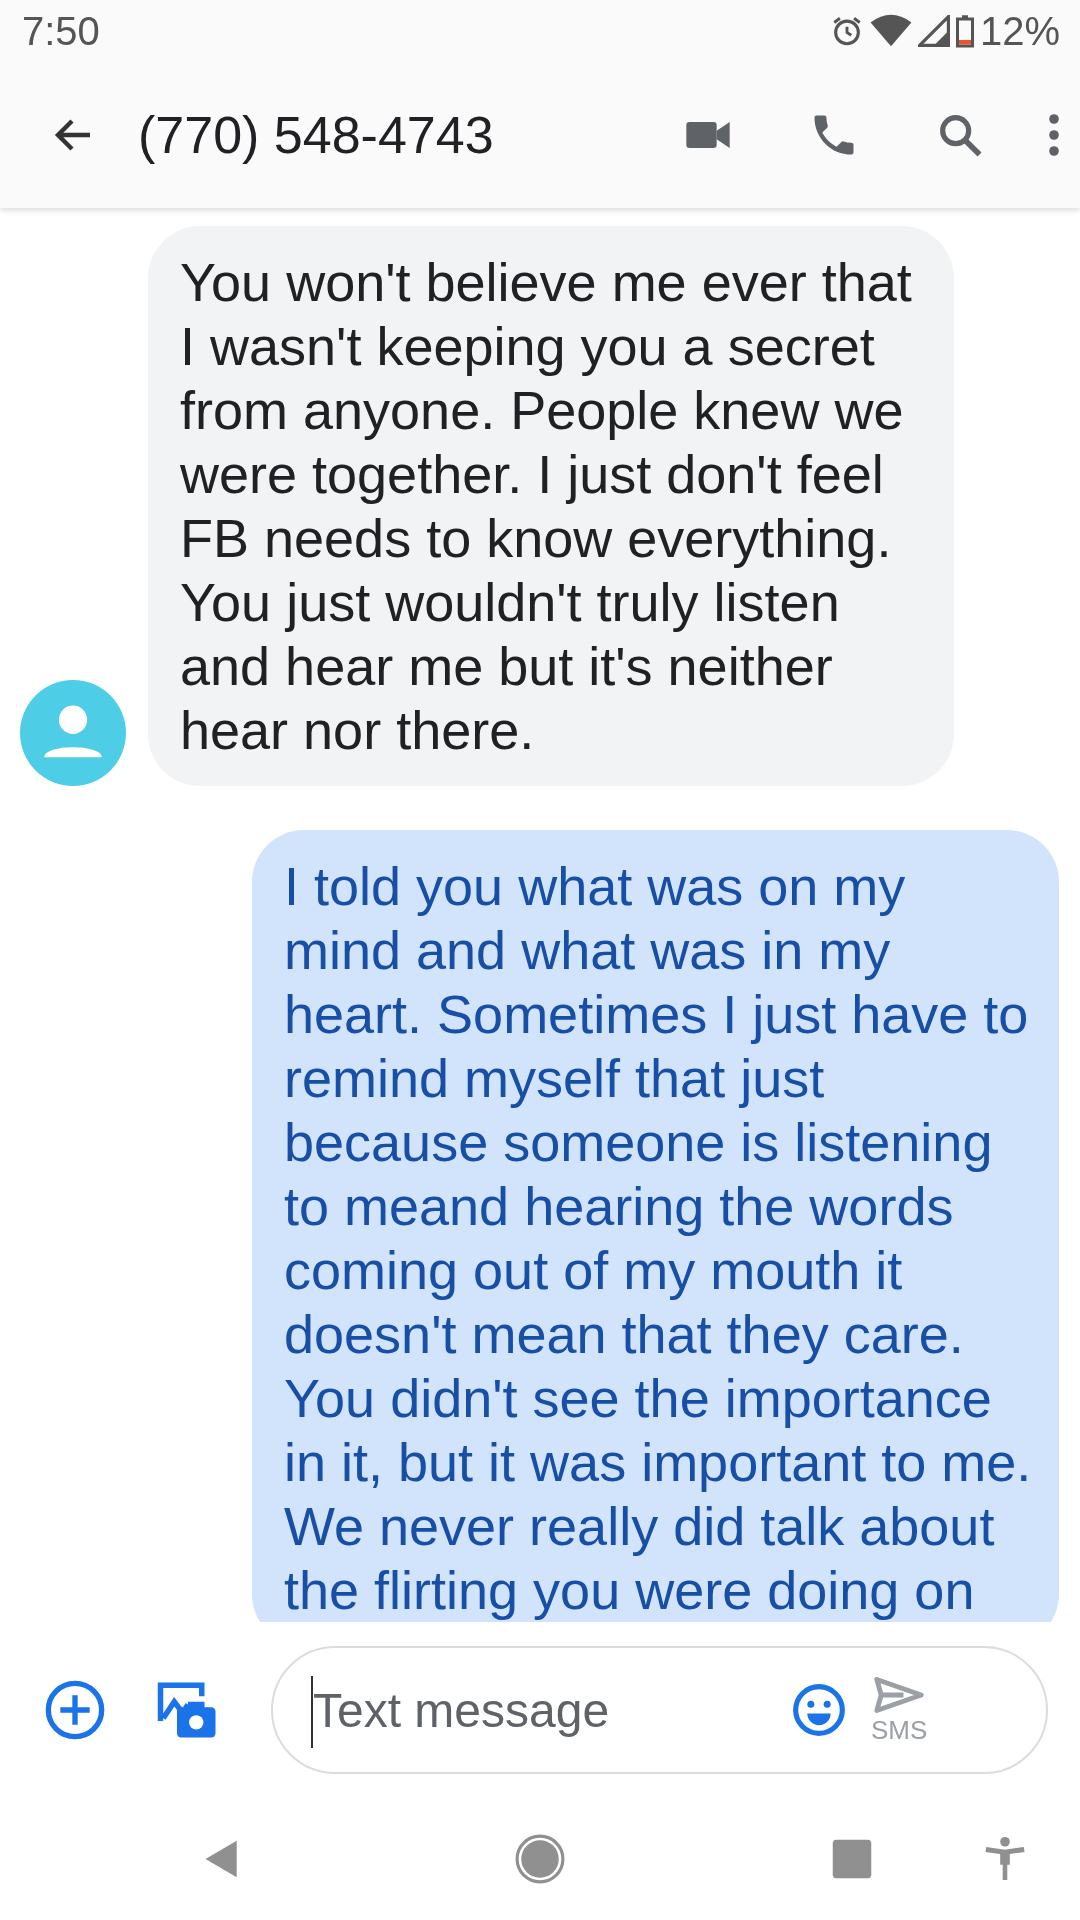 Image resolution: width=1080 pixels, height=1920 pixels. I want to click on battery-icon, so click(964, 31).